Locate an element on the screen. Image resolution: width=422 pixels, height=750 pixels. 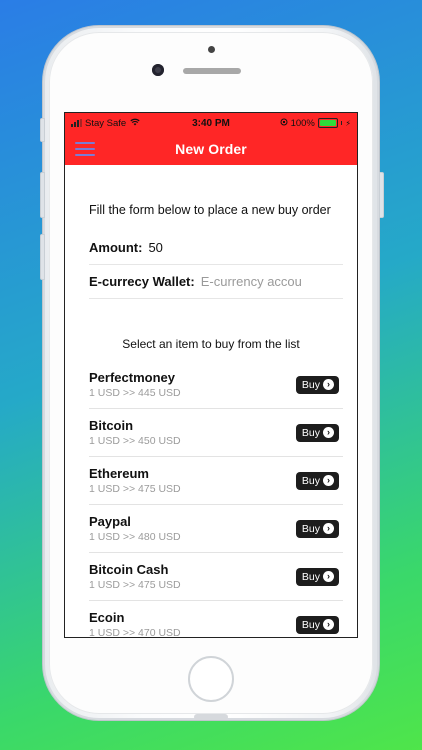
wallet-row: E-currecy Wallet: E-currency accou is located at coordinates (216, 282).